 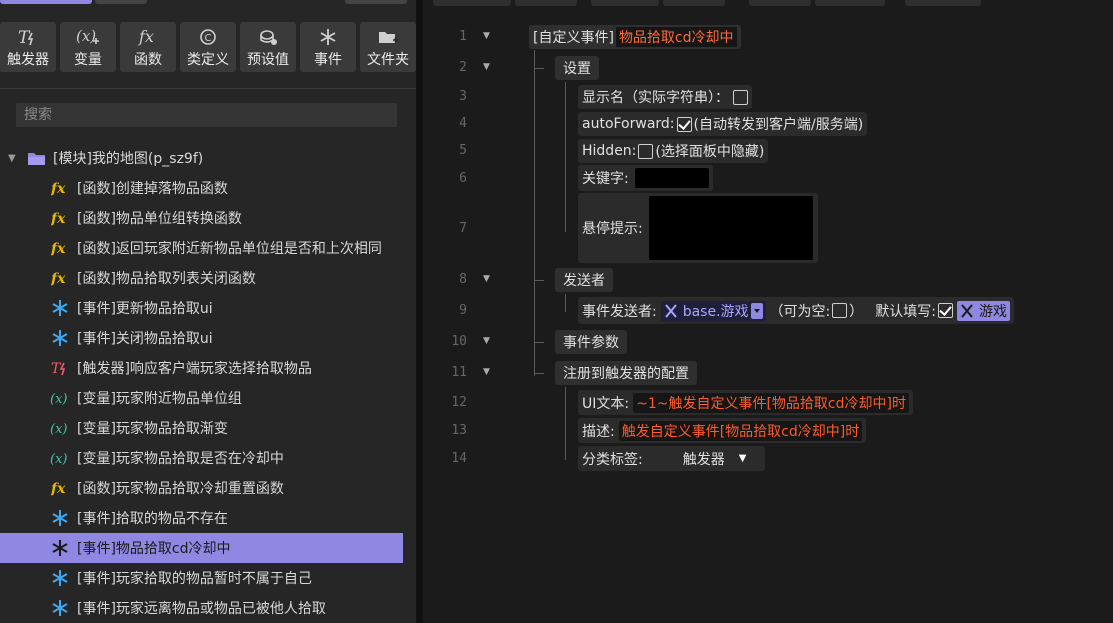 I want to click on ui-text-input: ~1~触发自定义事件[物品拾取cd冷却中]时, so click(x=771, y=402).